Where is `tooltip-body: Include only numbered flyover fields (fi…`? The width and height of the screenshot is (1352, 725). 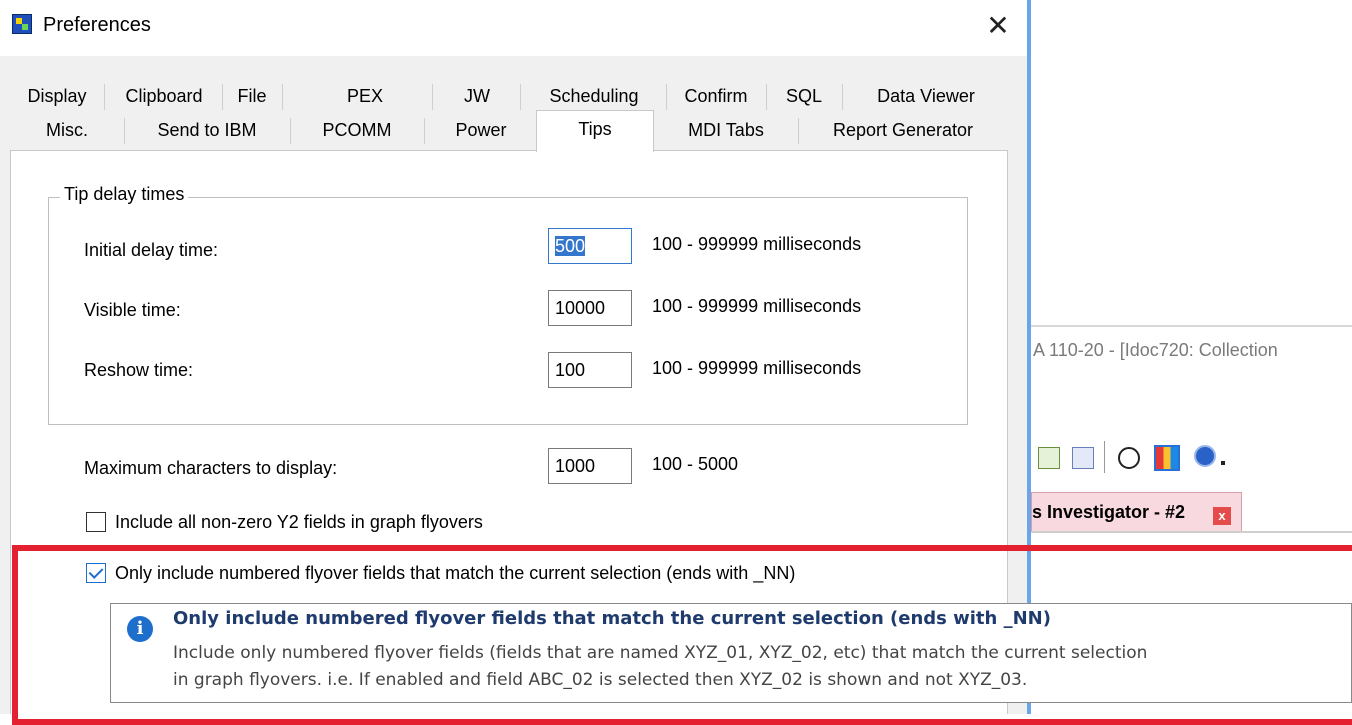
tooltip-body: Include only numbered flyover fields (fi… is located at coordinates (660, 667).